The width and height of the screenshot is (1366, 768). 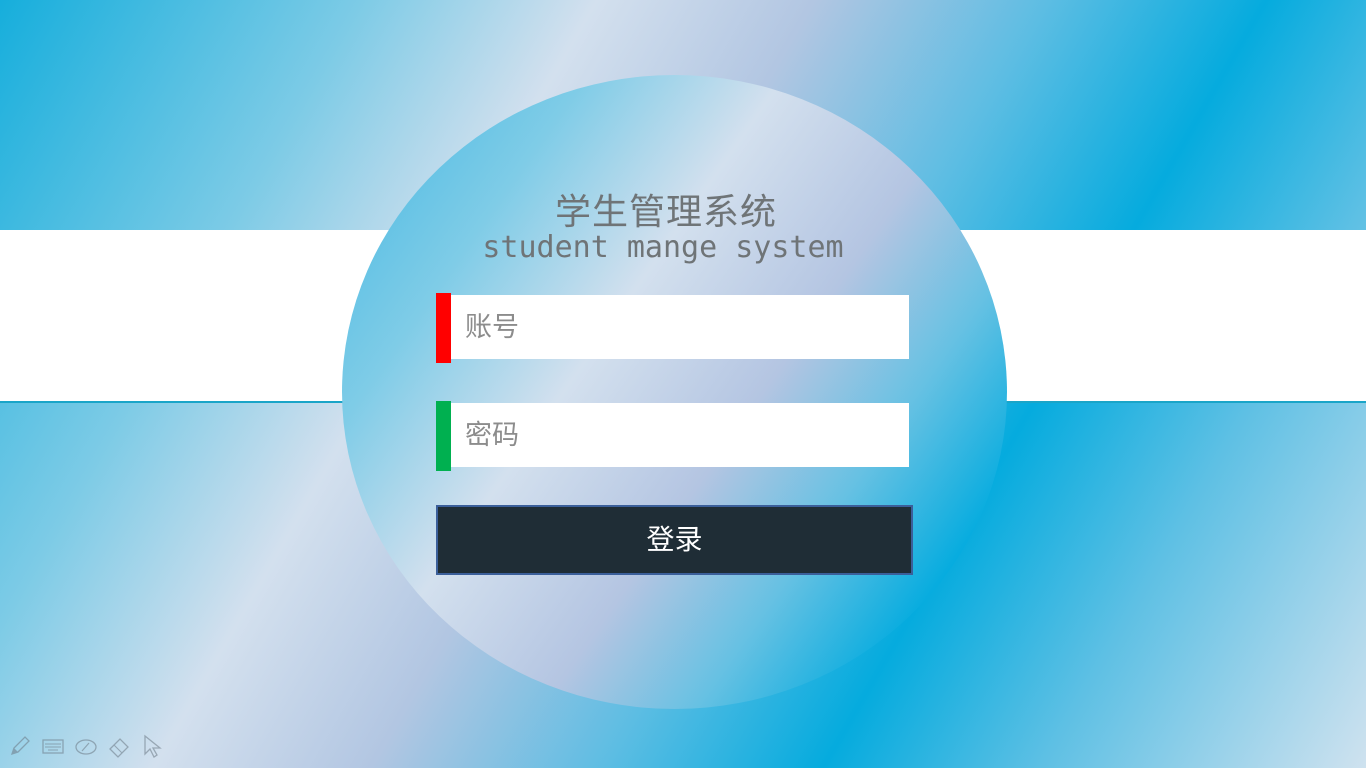 What do you see at coordinates (20, 746) in the screenshot?
I see `pen-icon` at bounding box center [20, 746].